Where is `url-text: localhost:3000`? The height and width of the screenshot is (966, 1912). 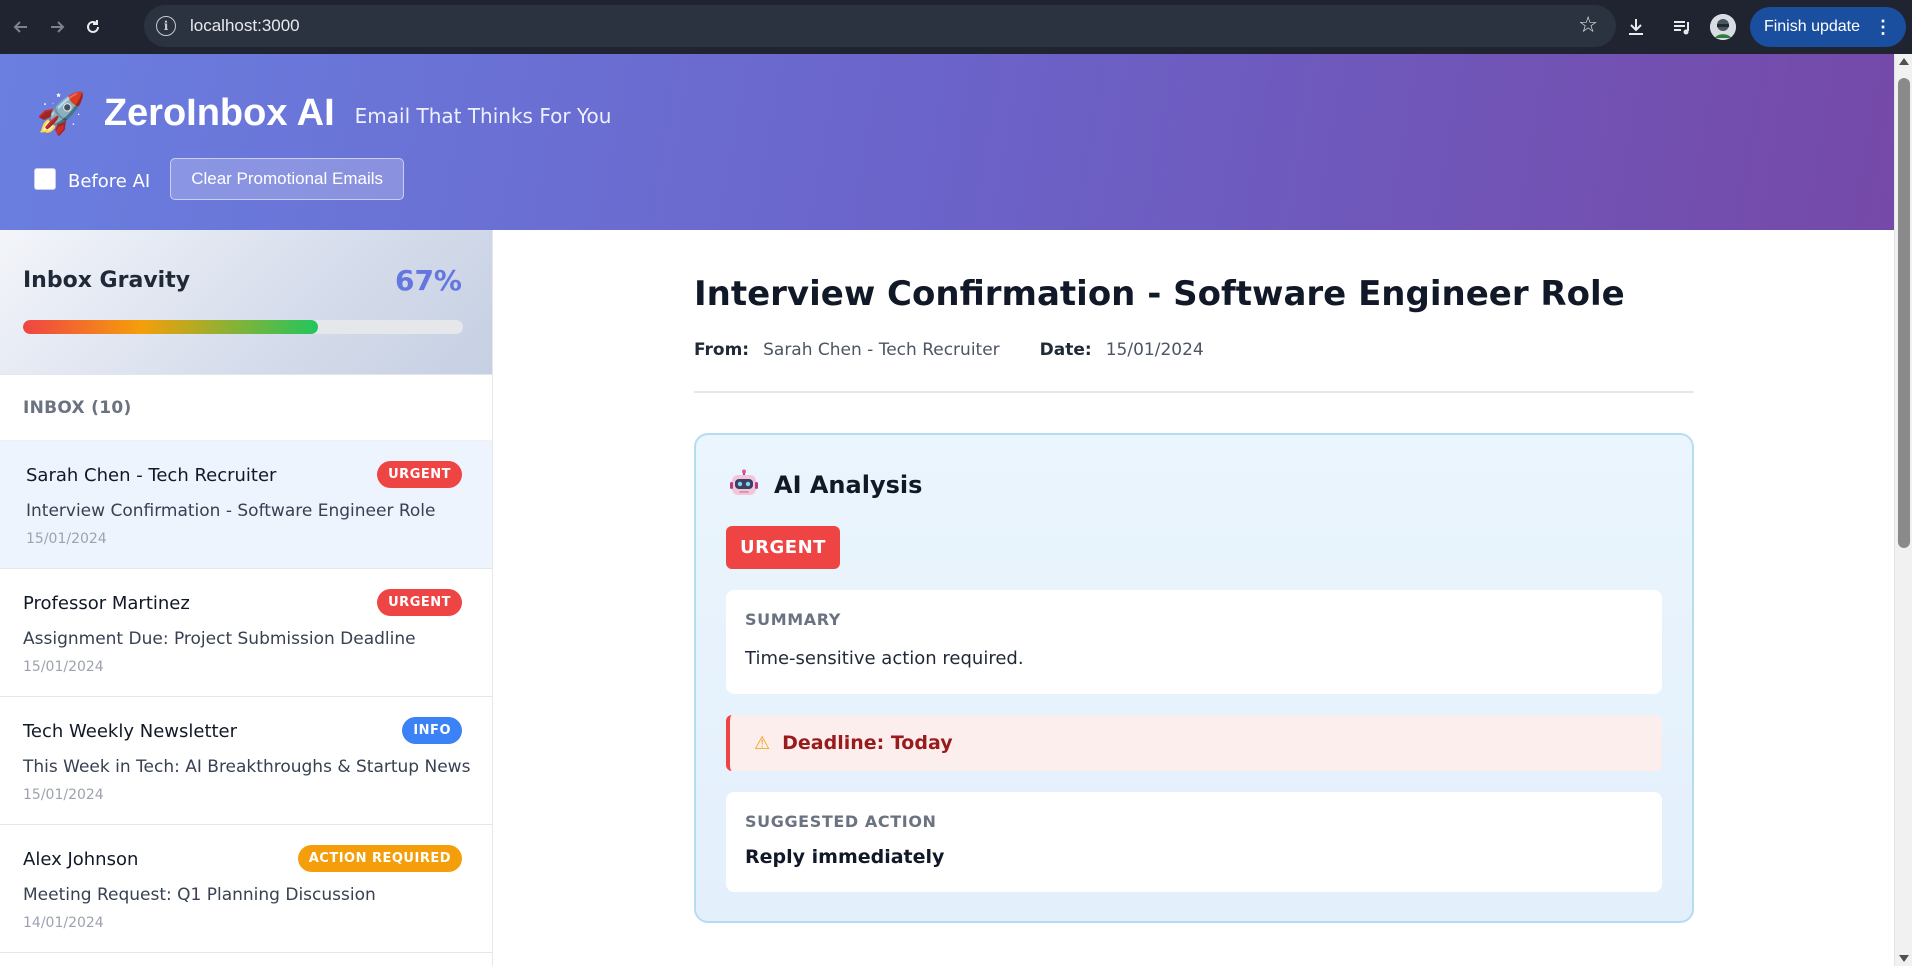 url-text: localhost:3000 is located at coordinates (245, 26).